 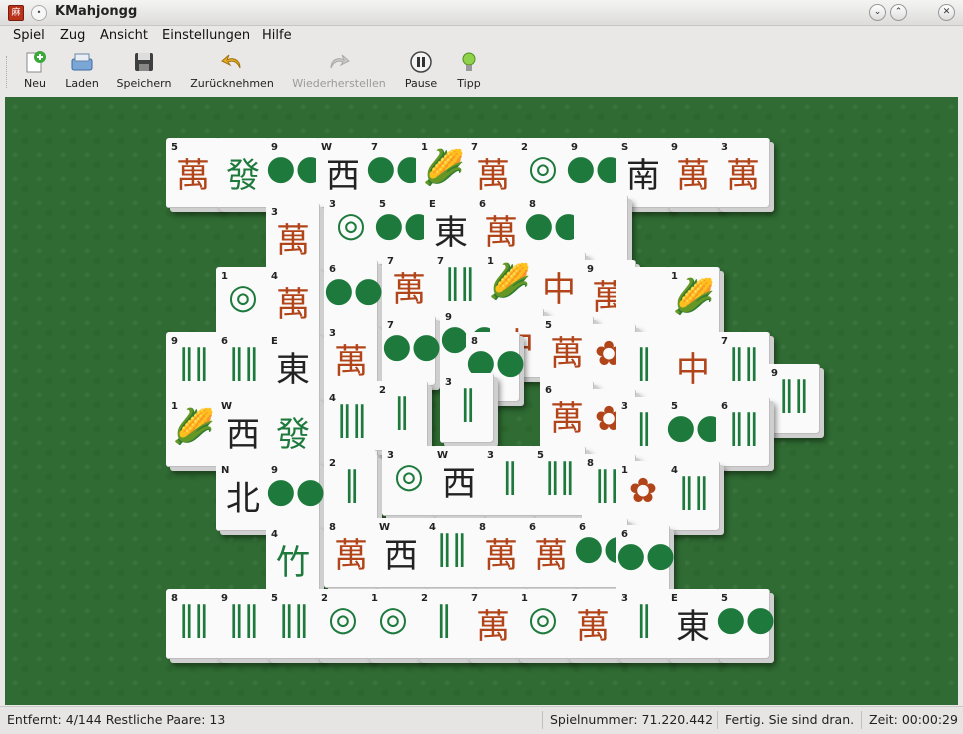 I want to click on minimize-button: ⌄, so click(x=877, y=12).